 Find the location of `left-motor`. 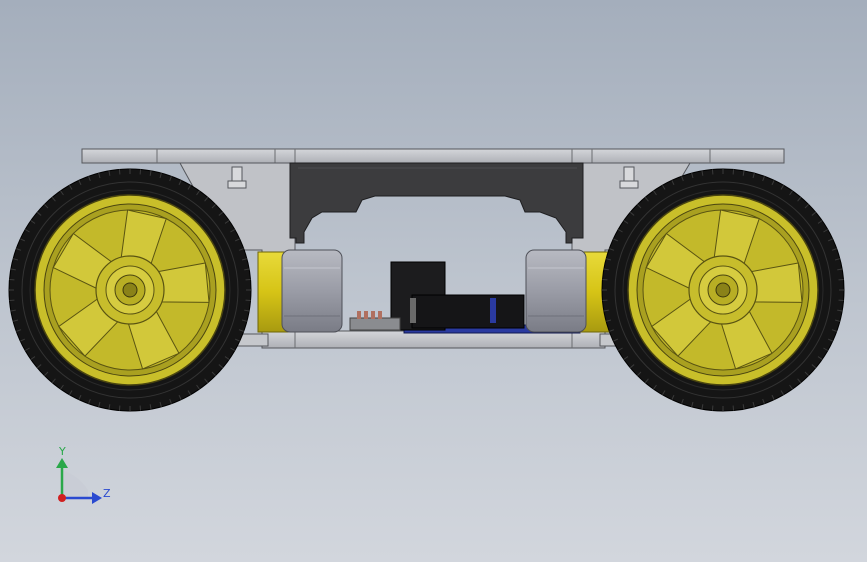

left-motor is located at coordinates (300, 291).